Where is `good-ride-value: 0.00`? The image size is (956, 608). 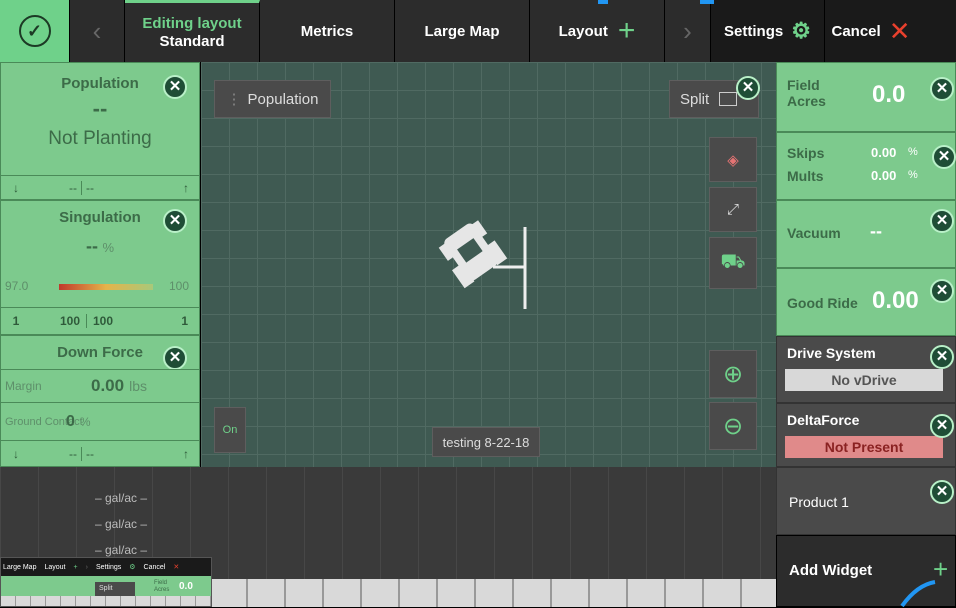
good-ride-value: 0.00 is located at coordinates (895, 300).